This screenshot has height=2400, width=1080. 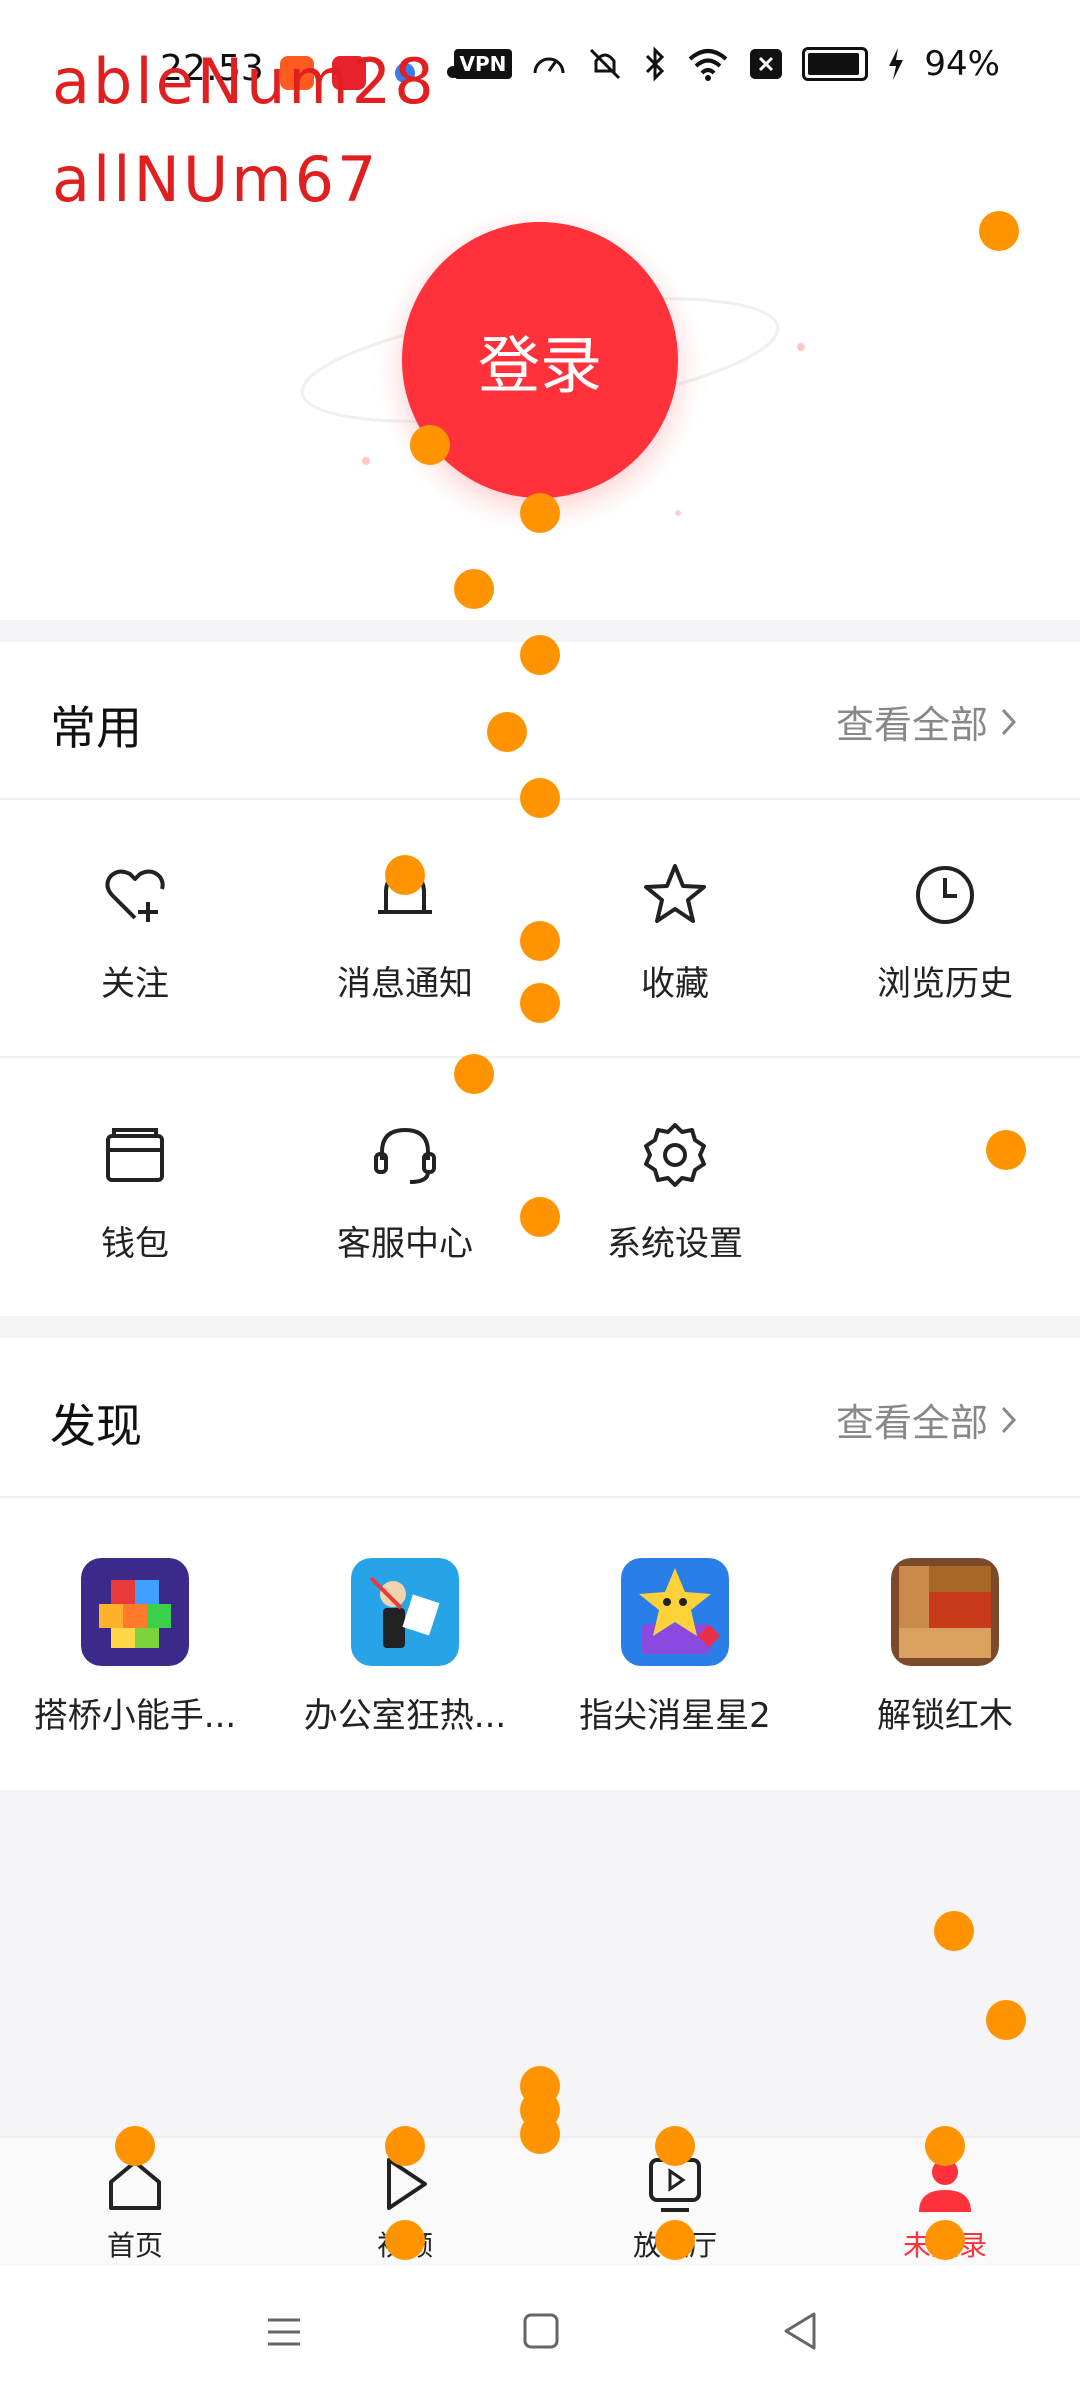 I want to click on login-label: 登录, so click(x=539, y=365).